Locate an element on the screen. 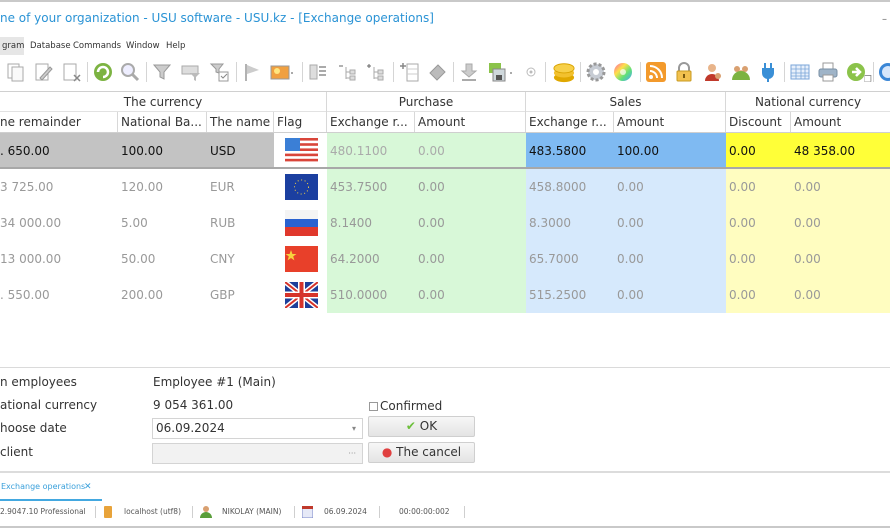 Image resolution: width=890 pixels, height=530 pixels. col-remainder: ne remainder is located at coordinates (59, 122).